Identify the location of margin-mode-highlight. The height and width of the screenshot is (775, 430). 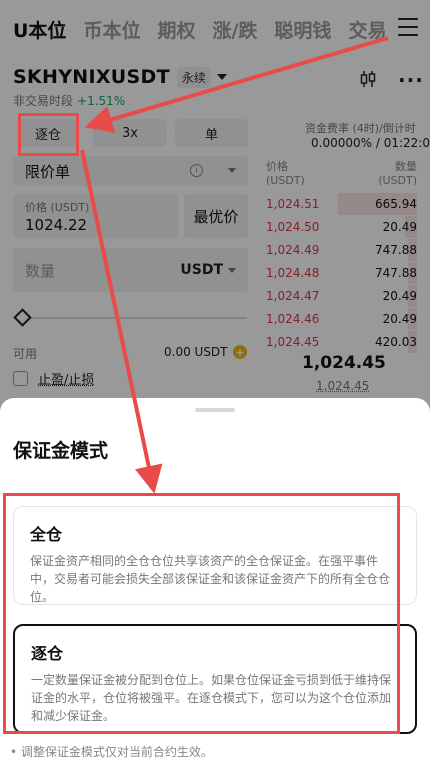
(48, 134).